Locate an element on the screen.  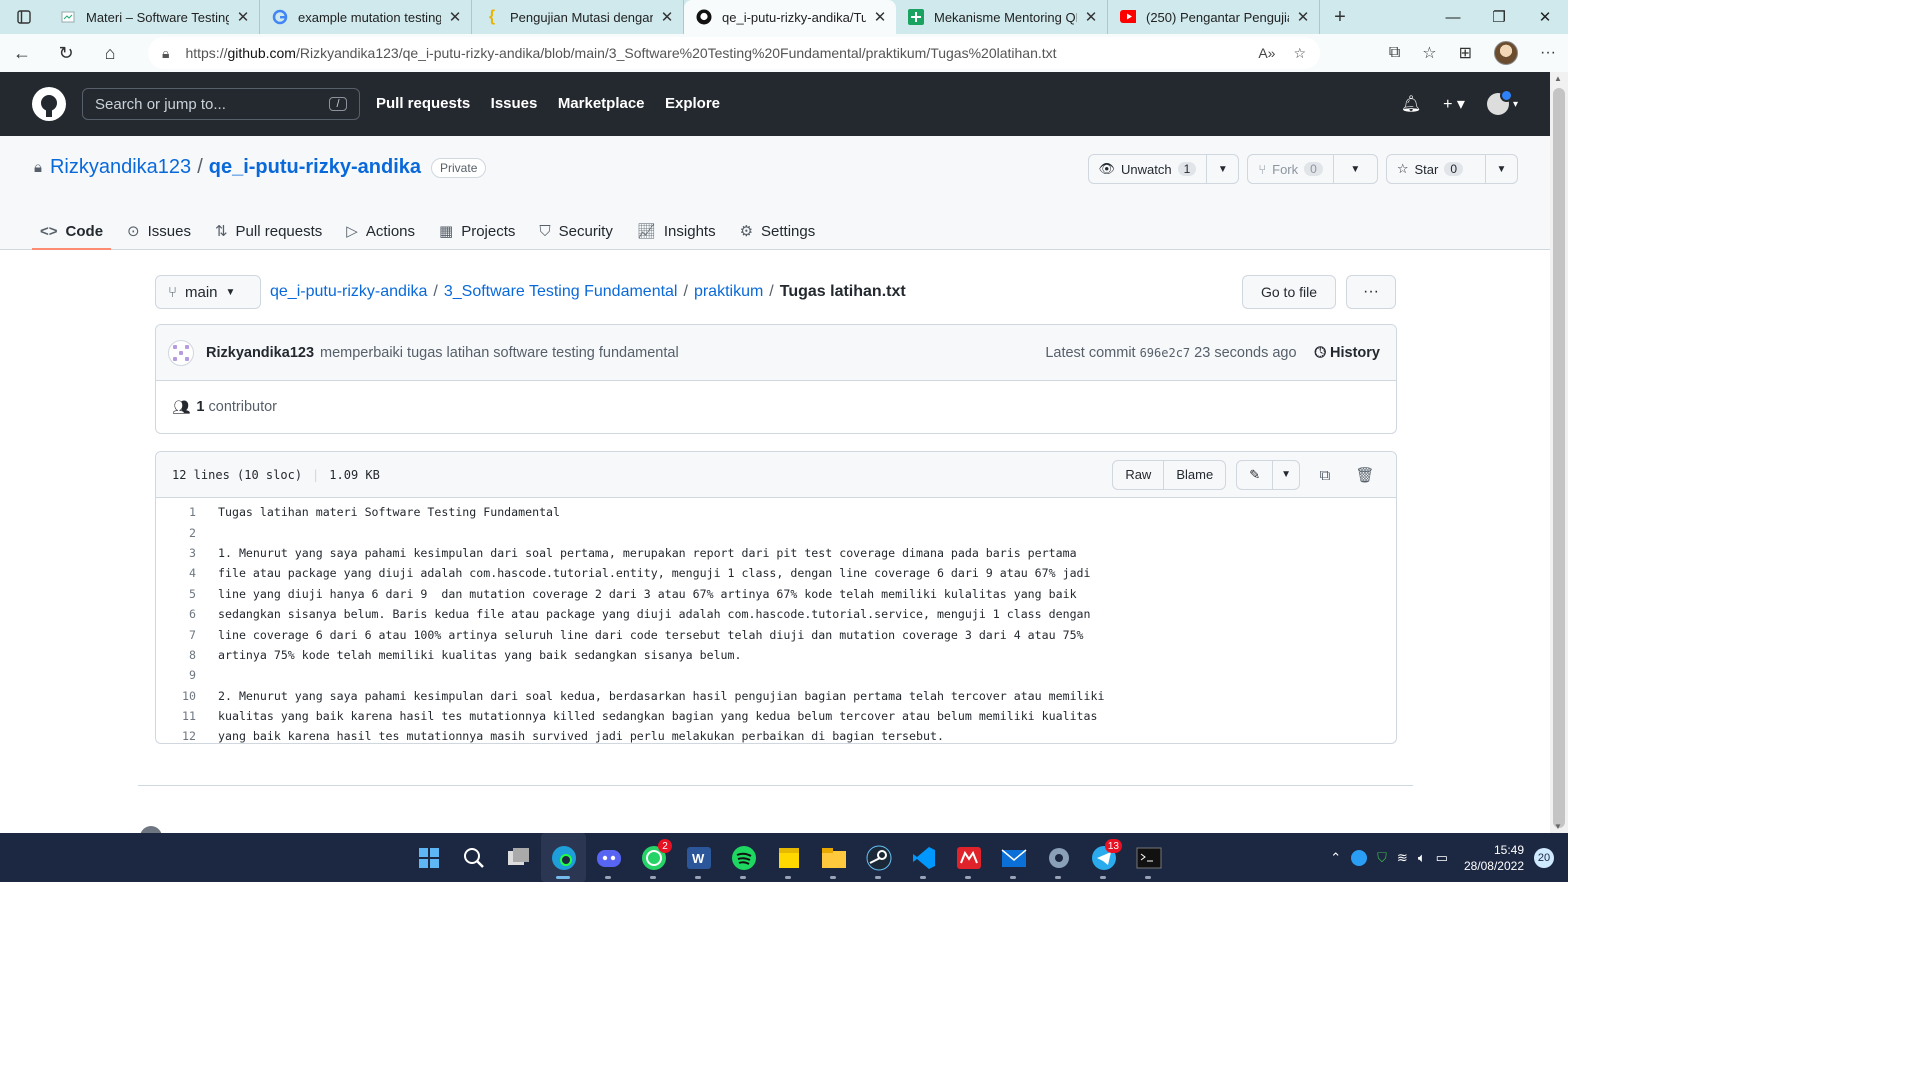
chevron-up-icon: ⌃ is located at coordinates (1335, 858).